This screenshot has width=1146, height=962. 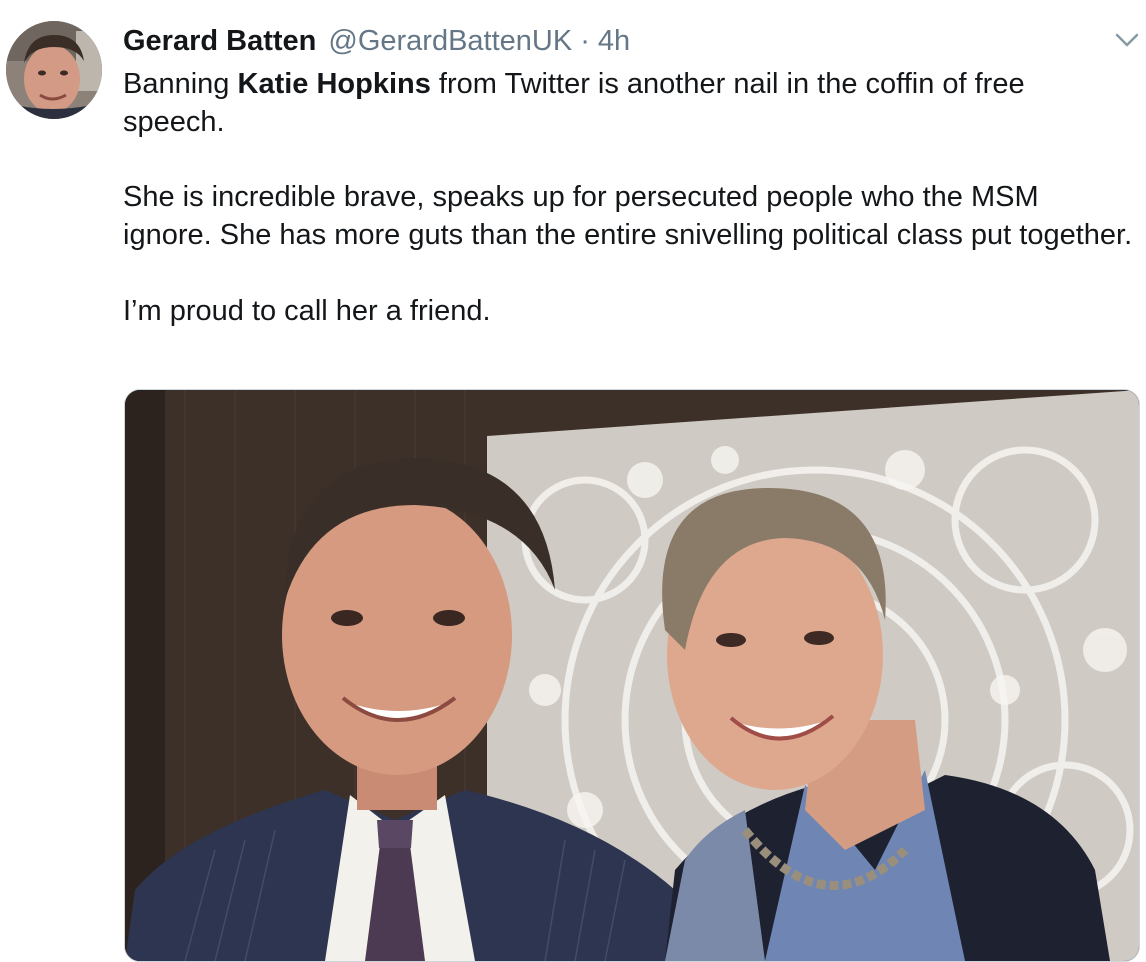 What do you see at coordinates (180, 84) in the screenshot?
I see `tweet-text-segment: Banning` at bounding box center [180, 84].